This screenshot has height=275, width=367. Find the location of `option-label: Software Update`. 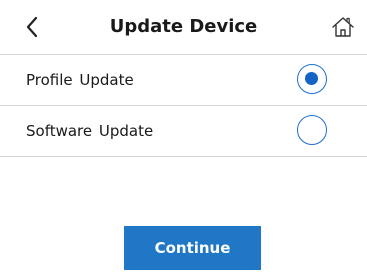

option-label: Software Update is located at coordinates (90, 131).